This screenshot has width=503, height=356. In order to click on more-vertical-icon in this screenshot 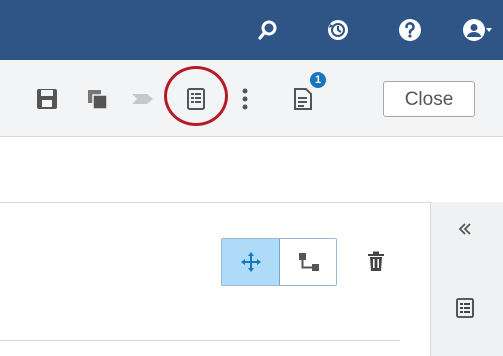, I will do `click(245, 99)`.